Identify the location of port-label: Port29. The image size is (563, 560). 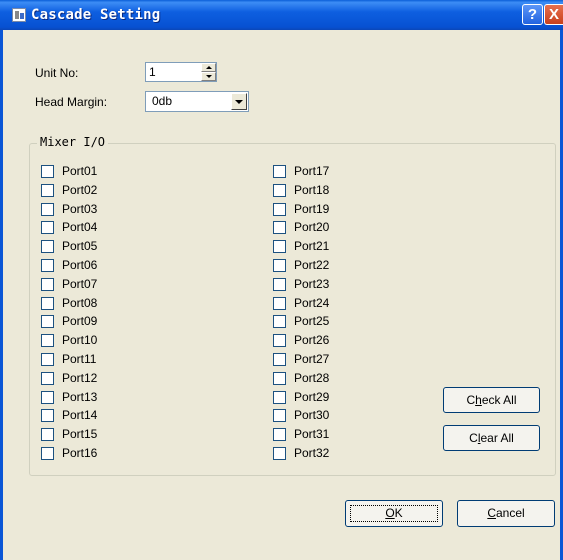
(312, 396).